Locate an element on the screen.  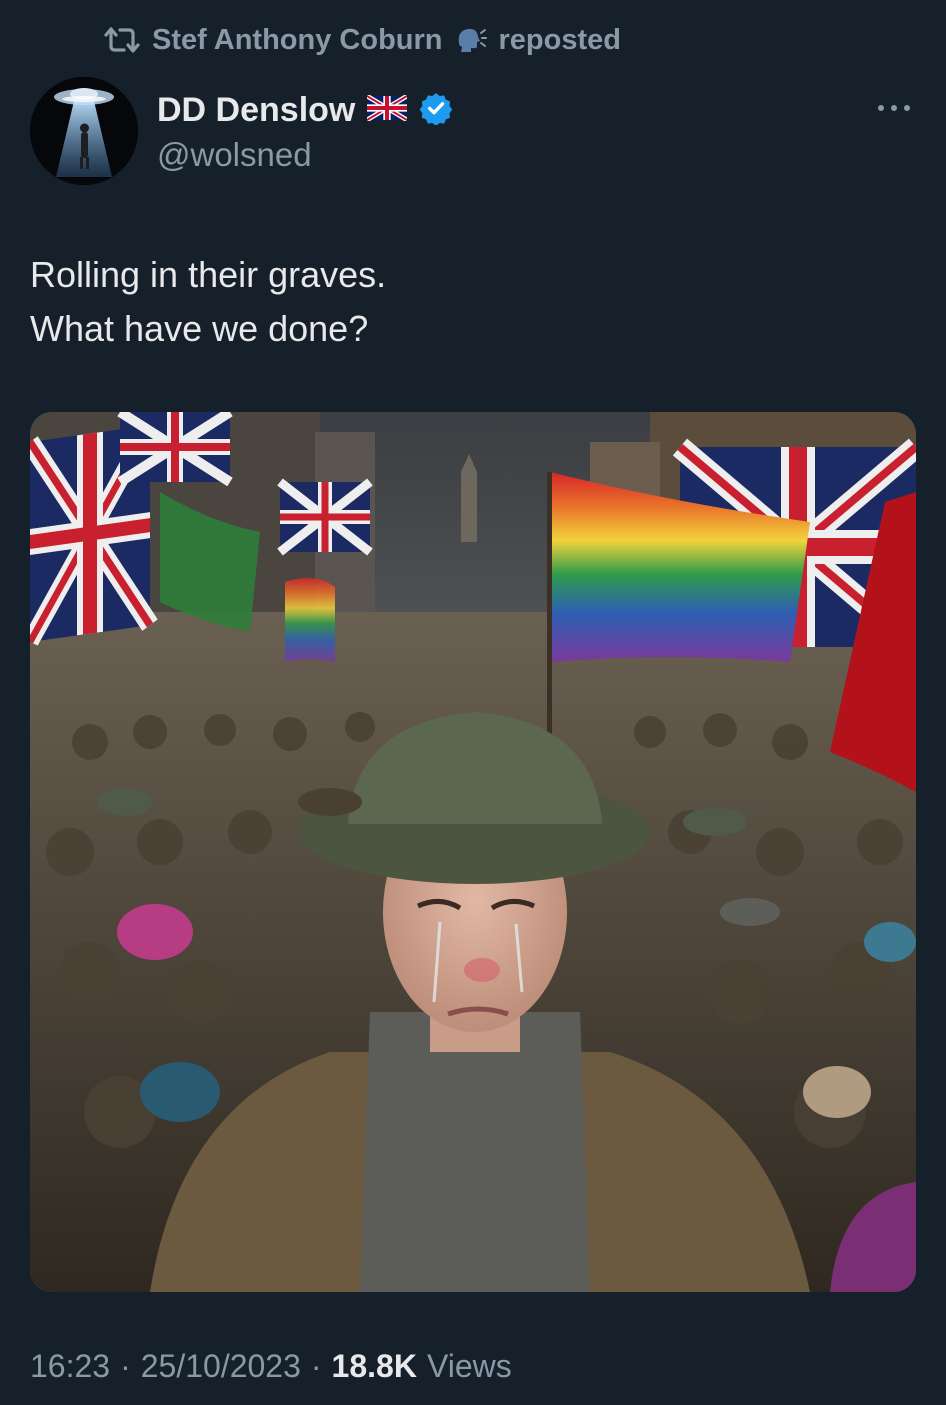
repost-label: reposted is located at coordinates (559, 39).